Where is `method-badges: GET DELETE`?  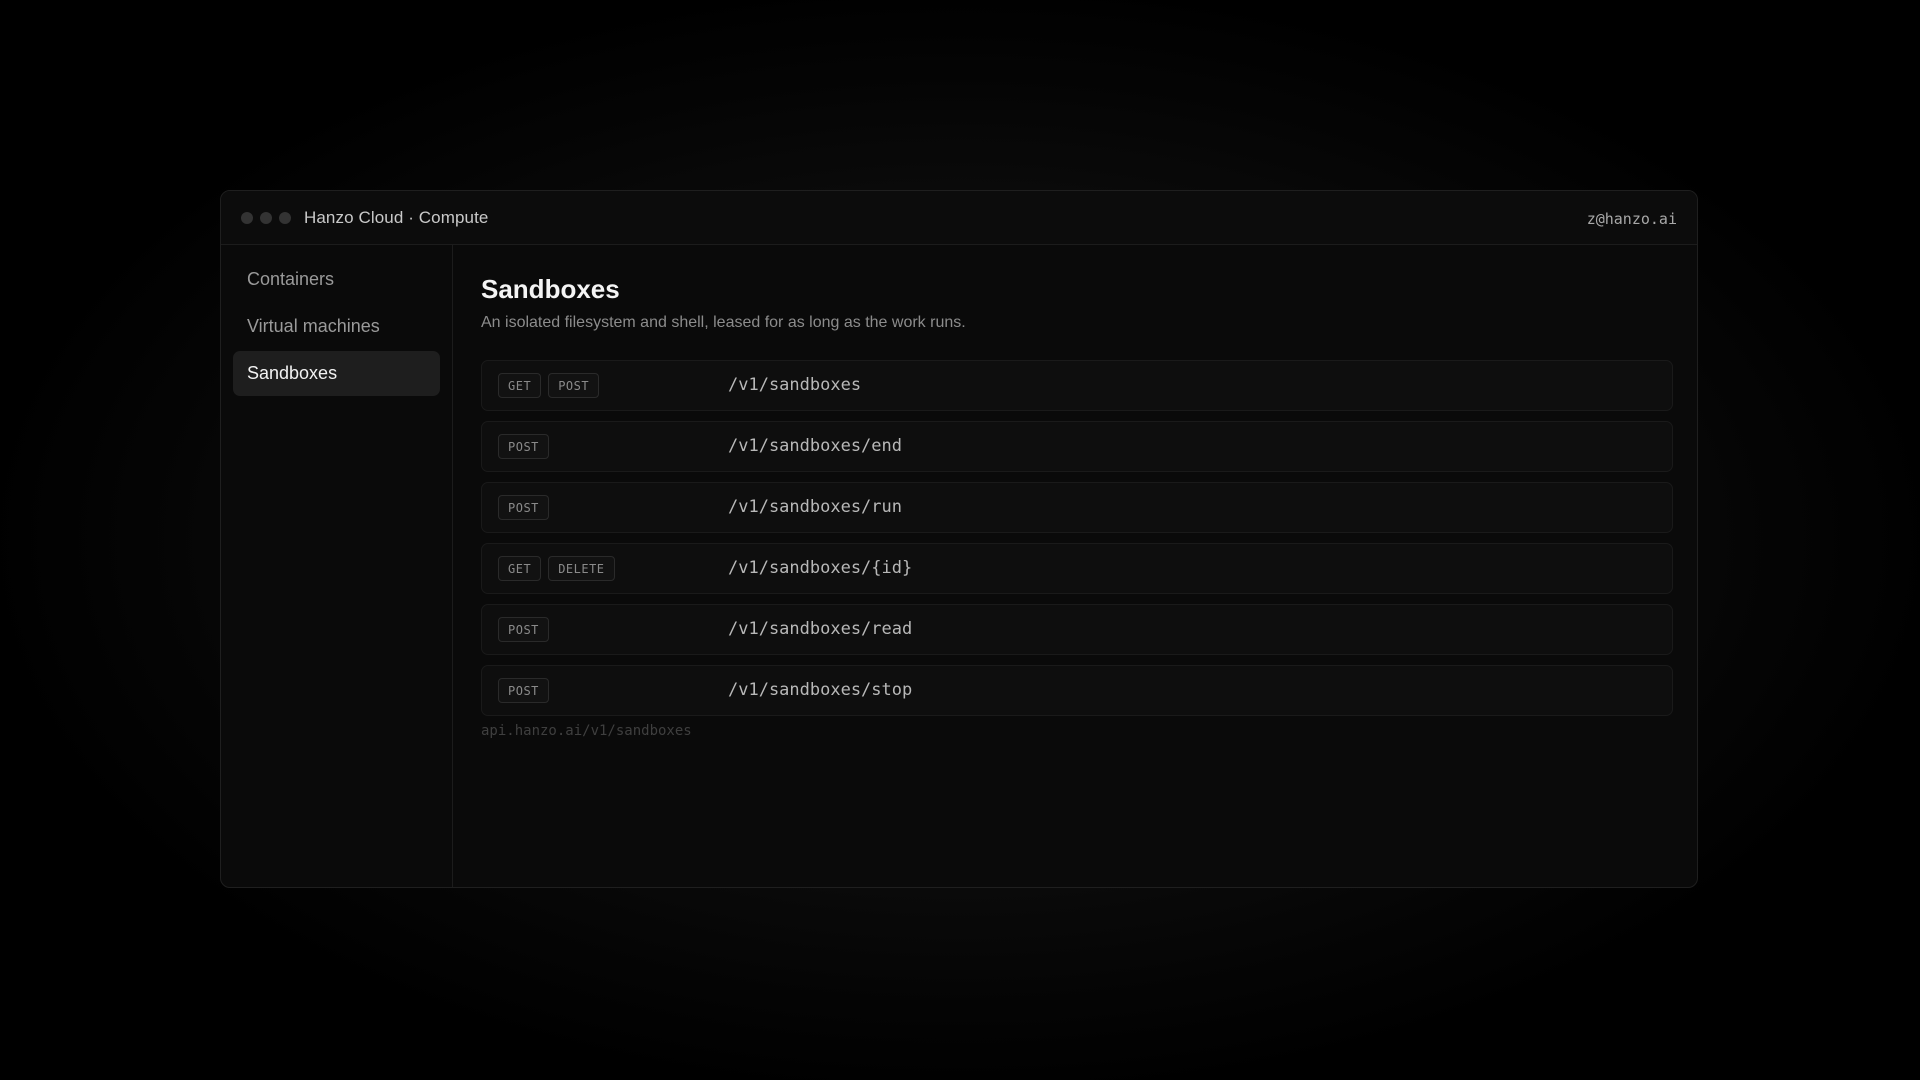
method-badges: GET DELETE is located at coordinates (556, 568).